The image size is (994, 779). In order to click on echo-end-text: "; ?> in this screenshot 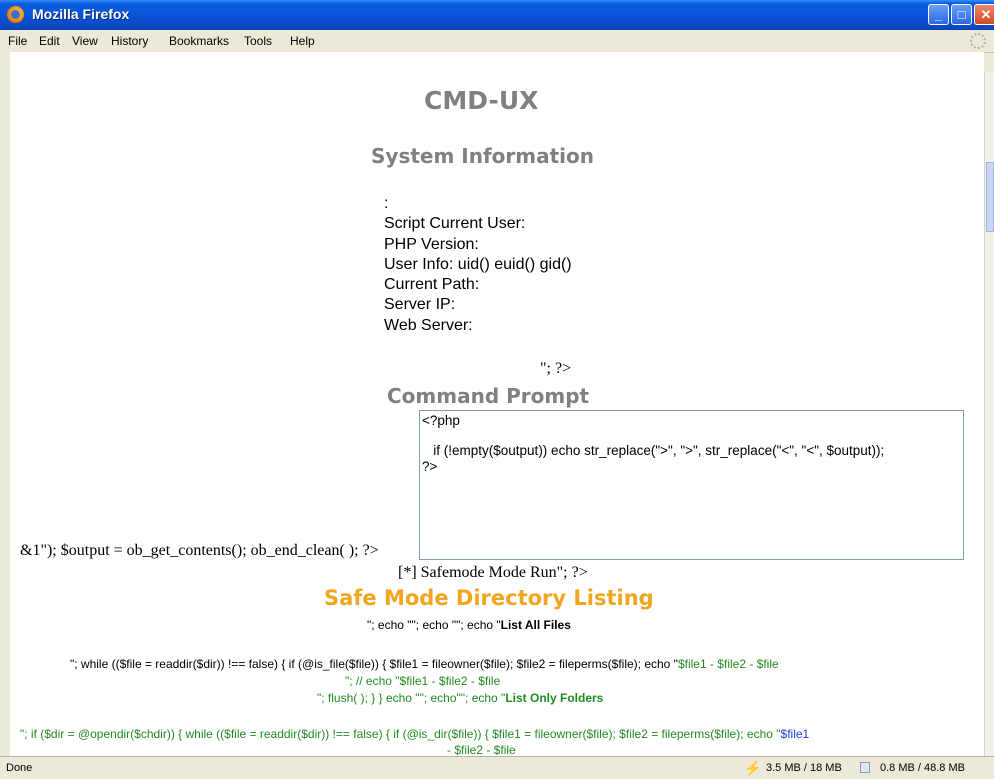, I will do `click(556, 368)`.